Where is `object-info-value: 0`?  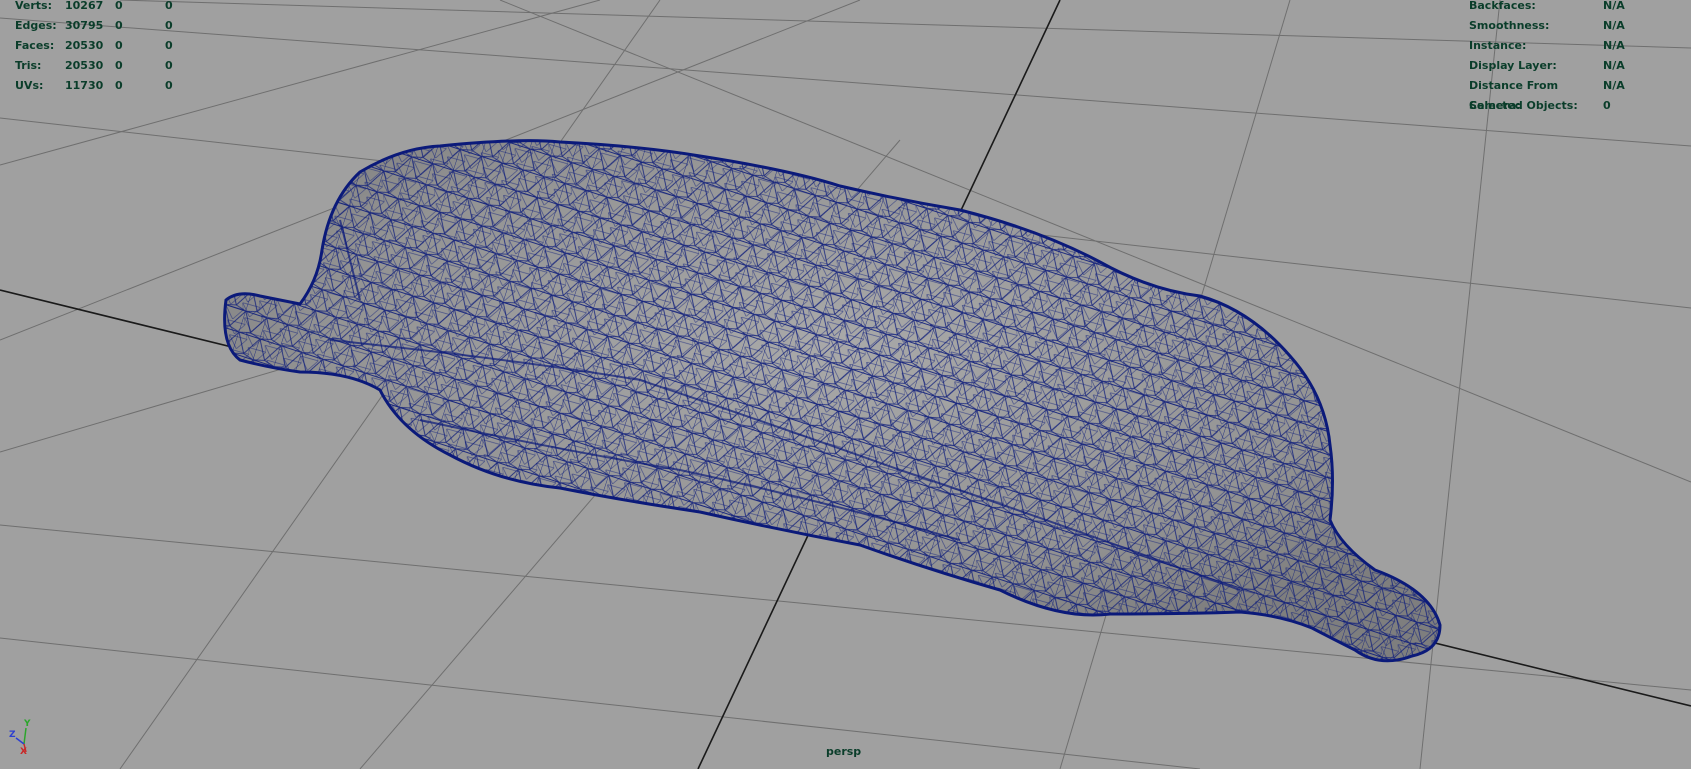
object-info-value: 0 is located at coordinates (1607, 105).